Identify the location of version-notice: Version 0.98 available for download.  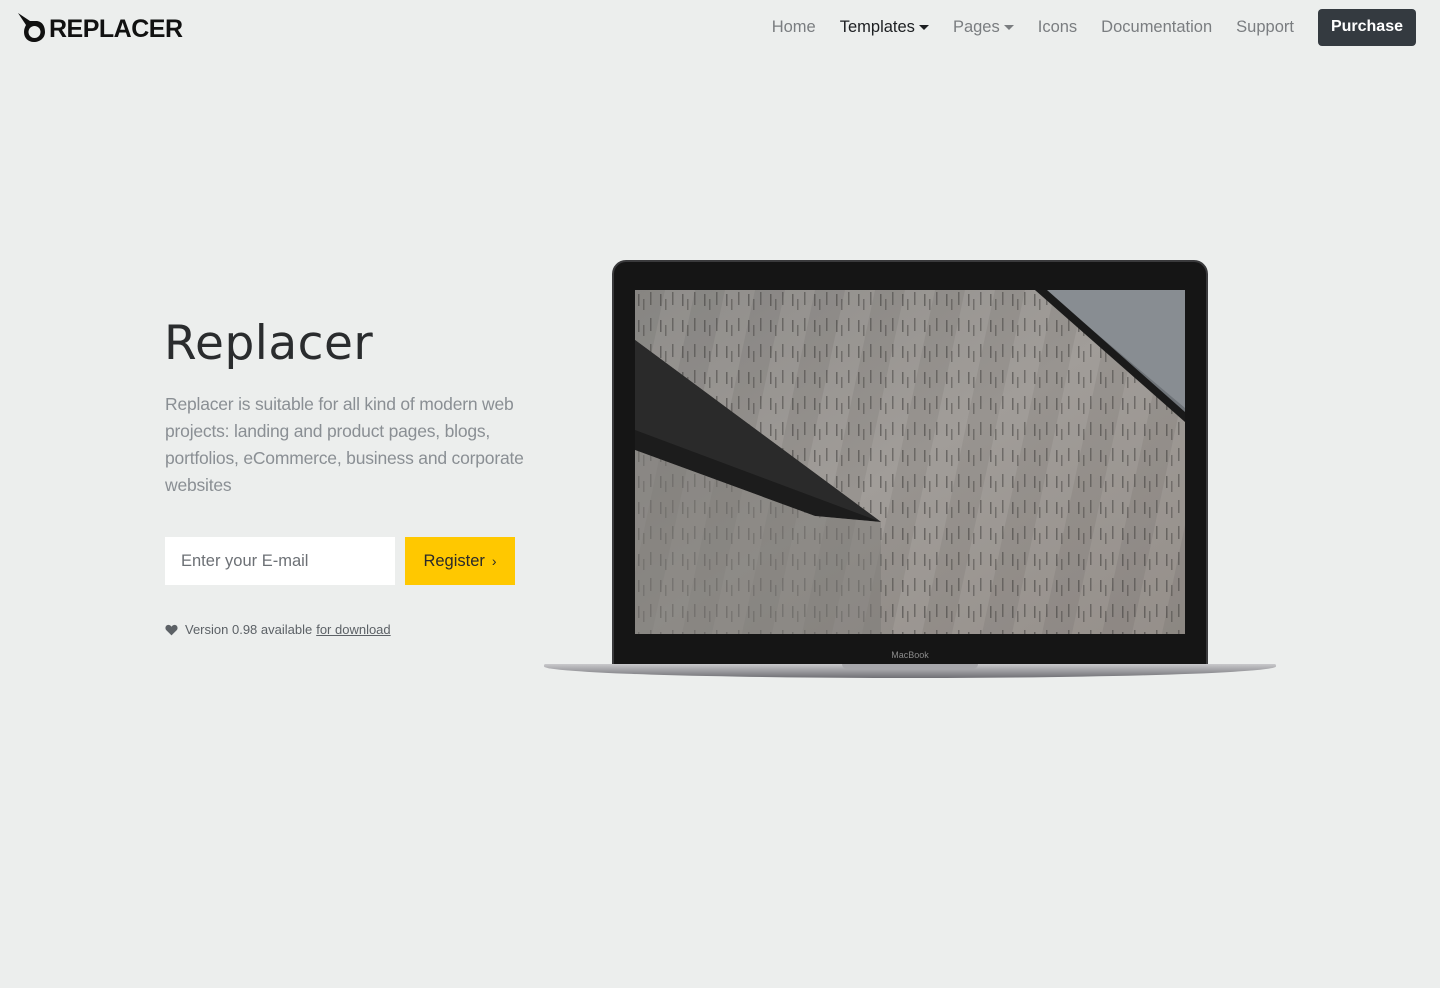
(278, 629).